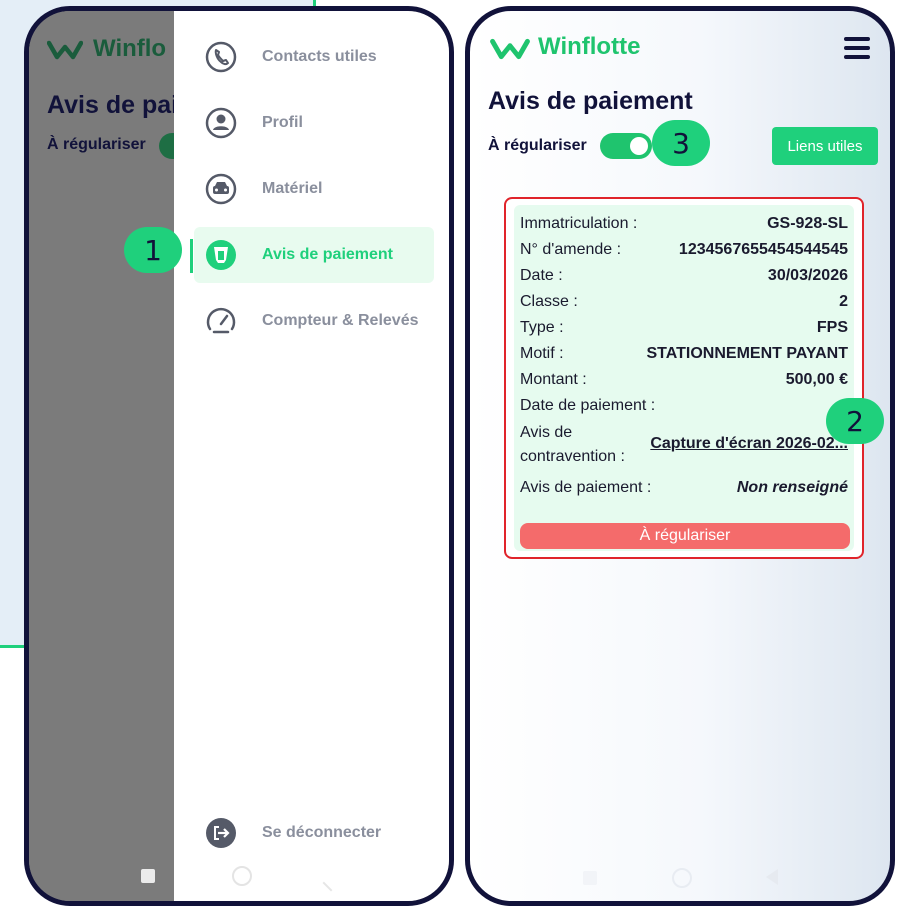 This screenshot has height=910, width=910. Describe the element at coordinates (571, 249) in the screenshot. I see `field-label: N° d'amende :` at that location.